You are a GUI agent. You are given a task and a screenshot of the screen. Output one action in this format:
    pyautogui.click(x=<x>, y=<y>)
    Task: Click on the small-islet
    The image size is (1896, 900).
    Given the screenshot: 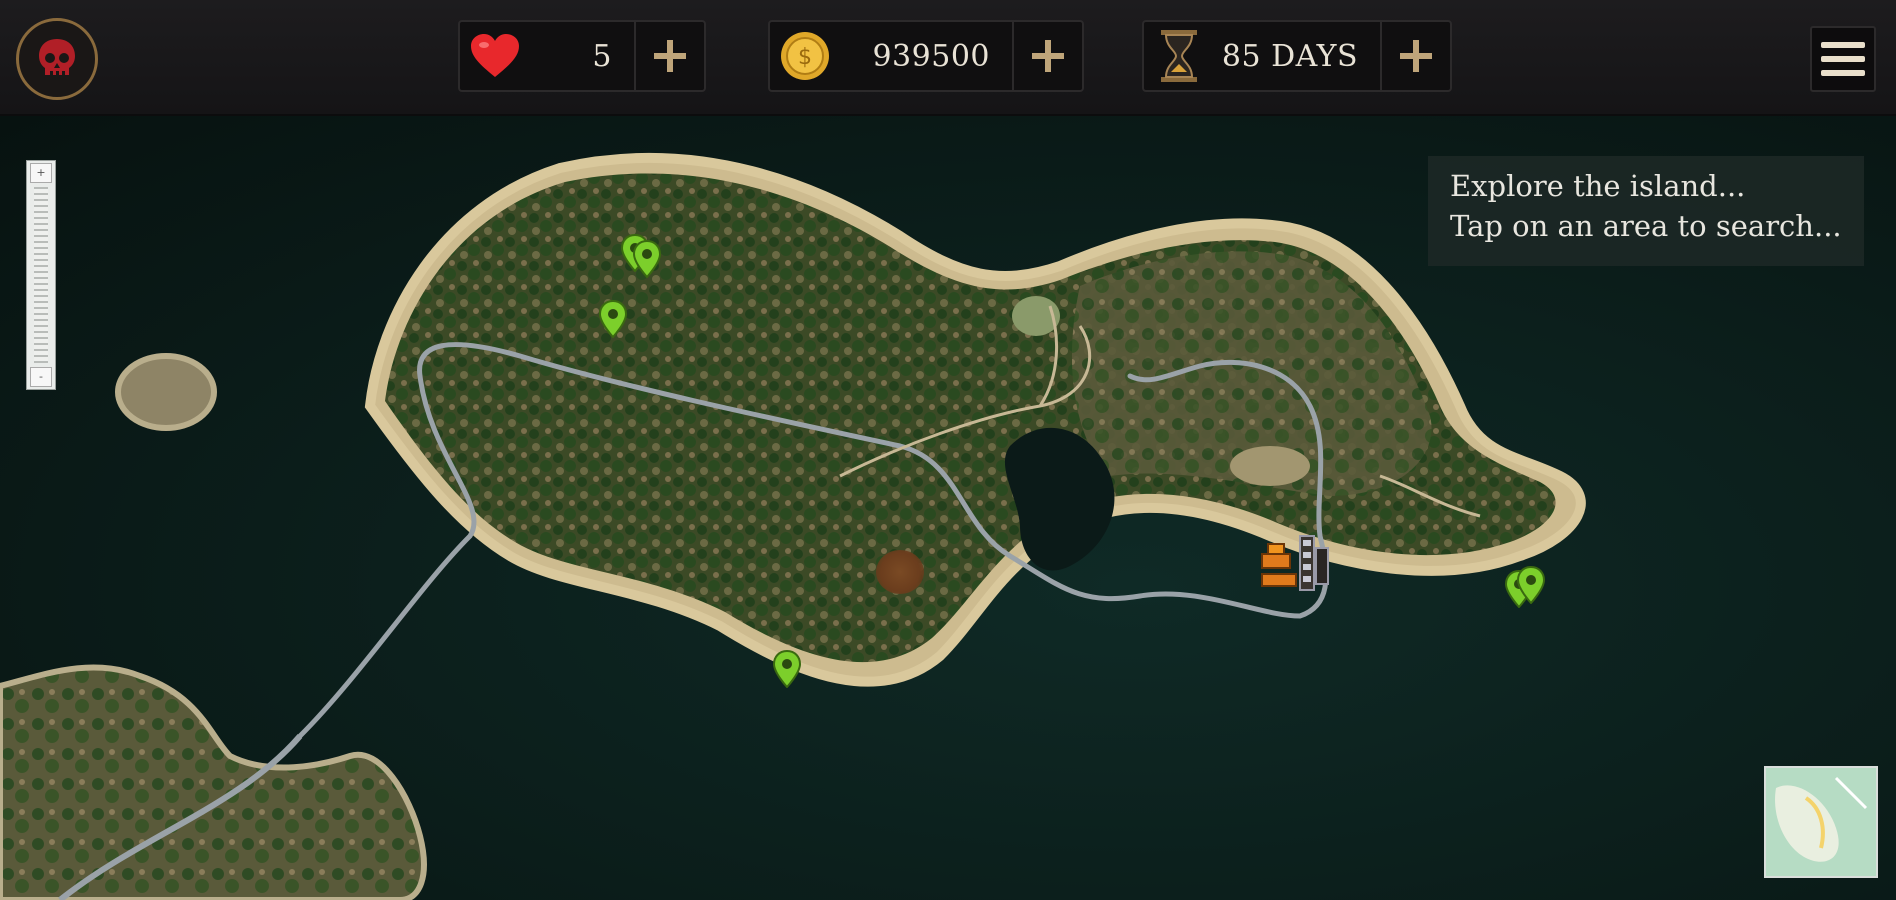 What is the action you would take?
    pyautogui.click(x=166, y=392)
    